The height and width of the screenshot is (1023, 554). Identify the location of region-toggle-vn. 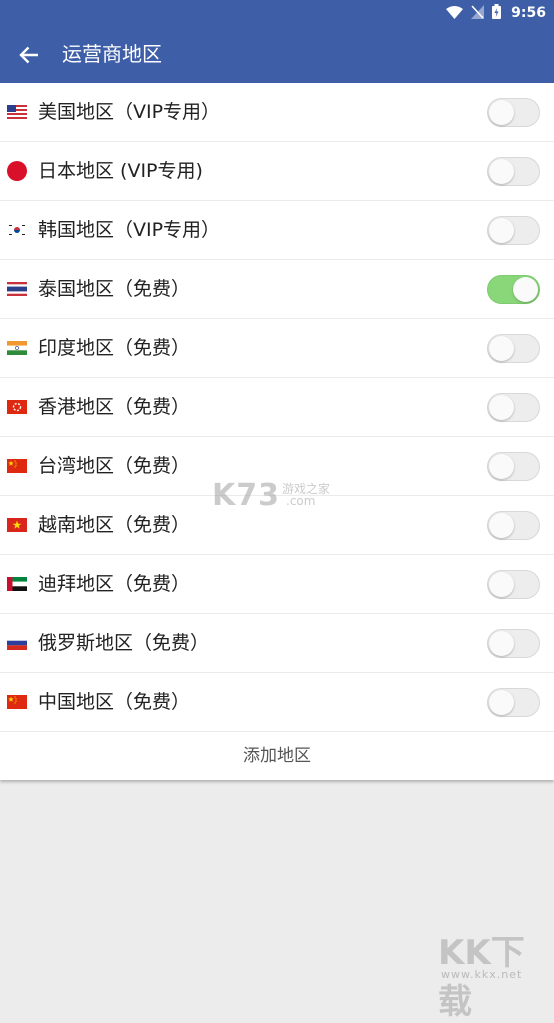
(513, 525).